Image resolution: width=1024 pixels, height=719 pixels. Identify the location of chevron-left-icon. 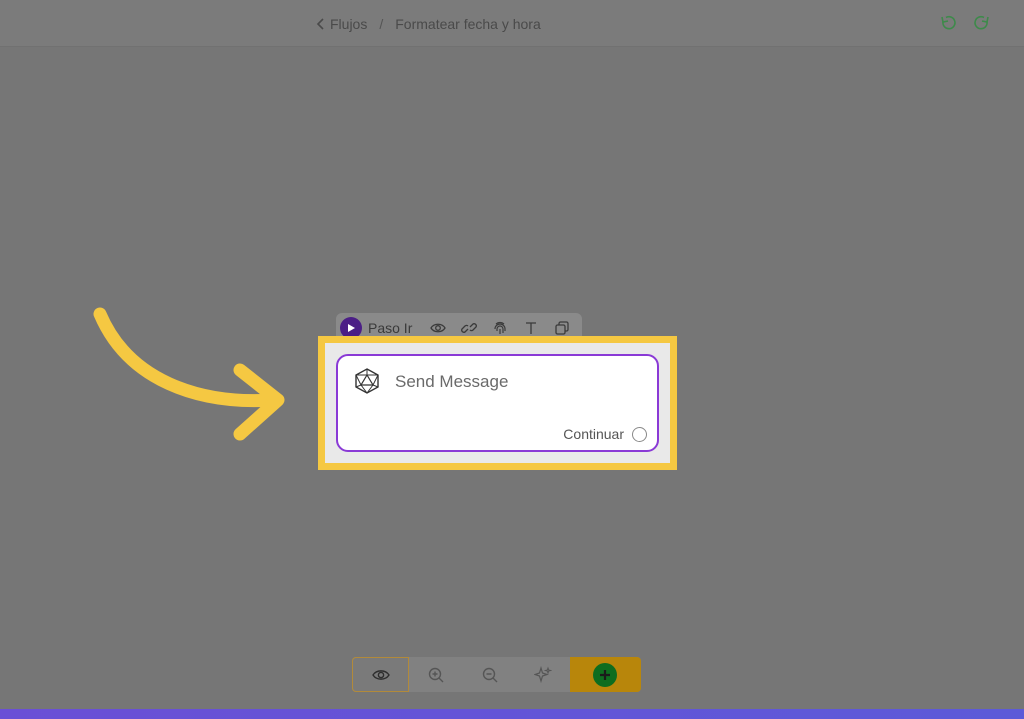
(320, 24).